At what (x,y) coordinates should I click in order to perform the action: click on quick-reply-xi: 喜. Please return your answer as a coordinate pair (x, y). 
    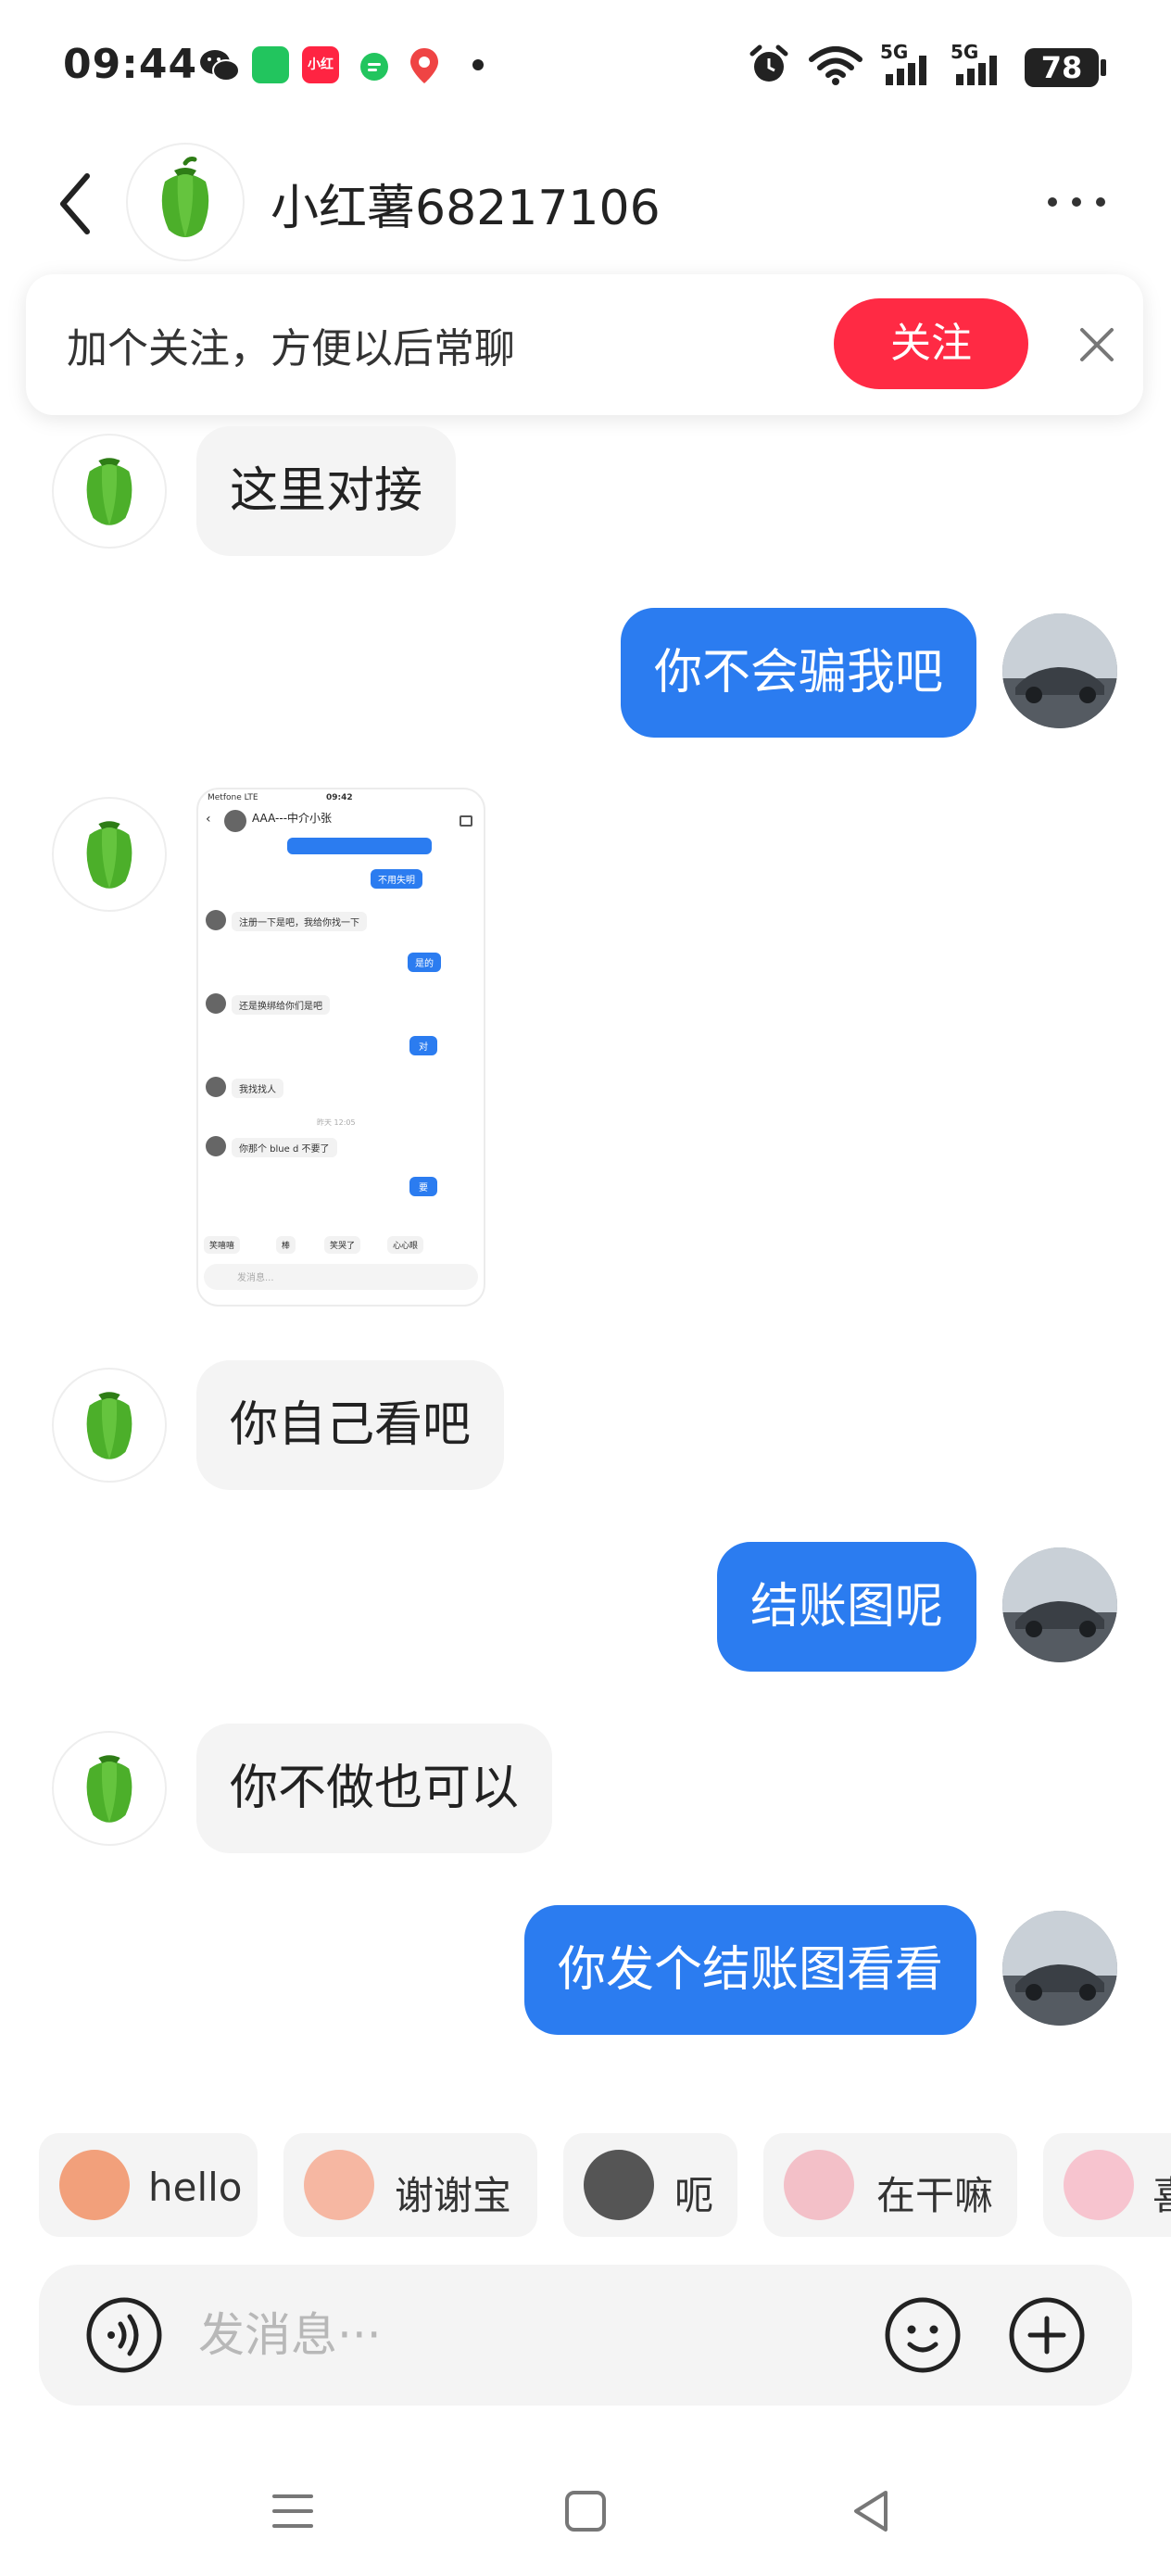
    Looking at the image, I should click on (1107, 2185).